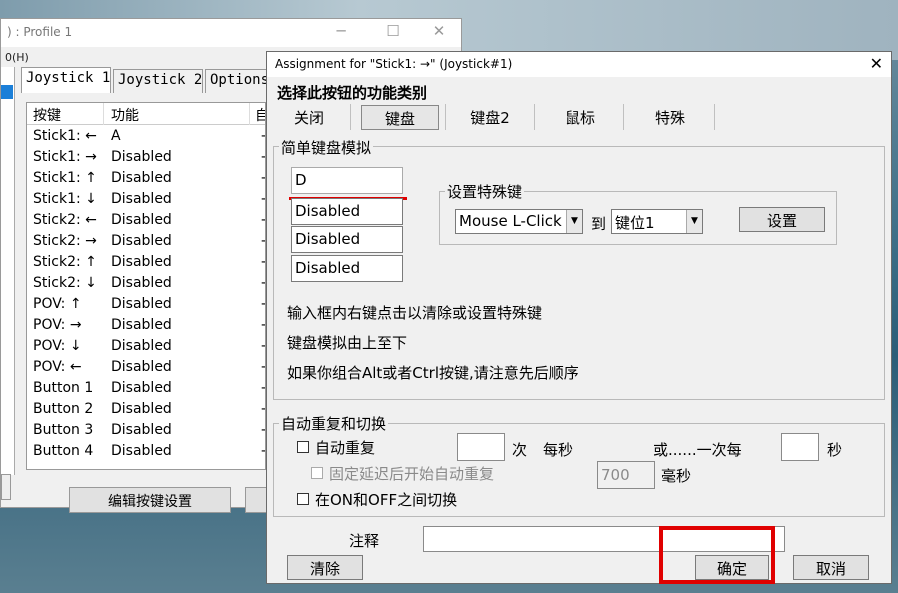  What do you see at coordinates (626, 475) in the screenshot?
I see `delay-ms-input: 700` at bounding box center [626, 475].